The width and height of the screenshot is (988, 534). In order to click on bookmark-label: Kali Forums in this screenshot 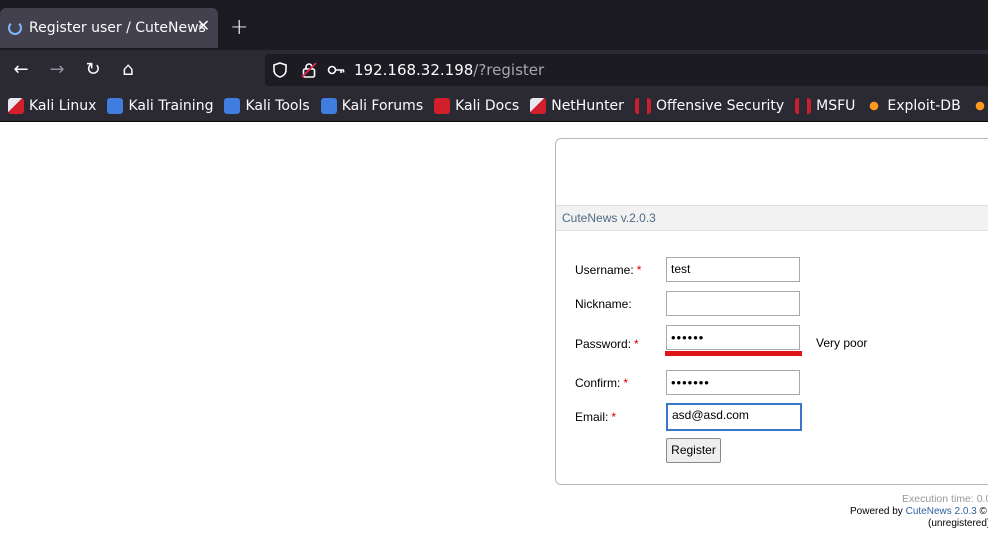, I will do `click(382, 105)`.